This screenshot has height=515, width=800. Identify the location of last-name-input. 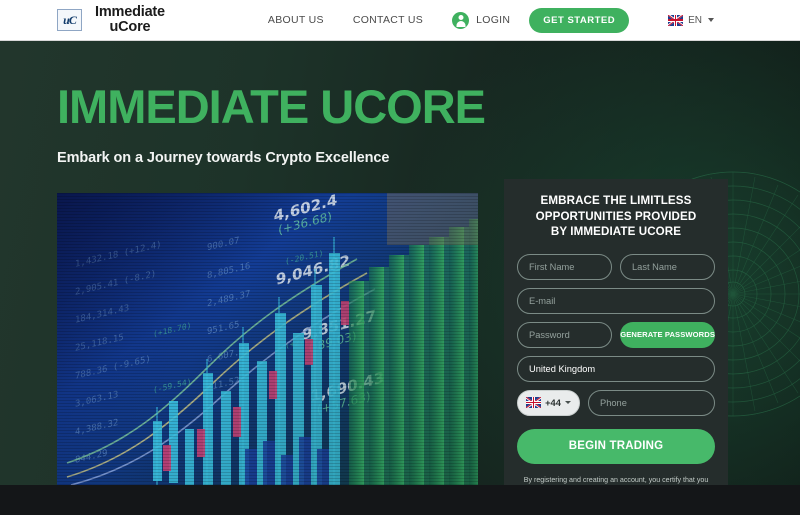
(667, 266).